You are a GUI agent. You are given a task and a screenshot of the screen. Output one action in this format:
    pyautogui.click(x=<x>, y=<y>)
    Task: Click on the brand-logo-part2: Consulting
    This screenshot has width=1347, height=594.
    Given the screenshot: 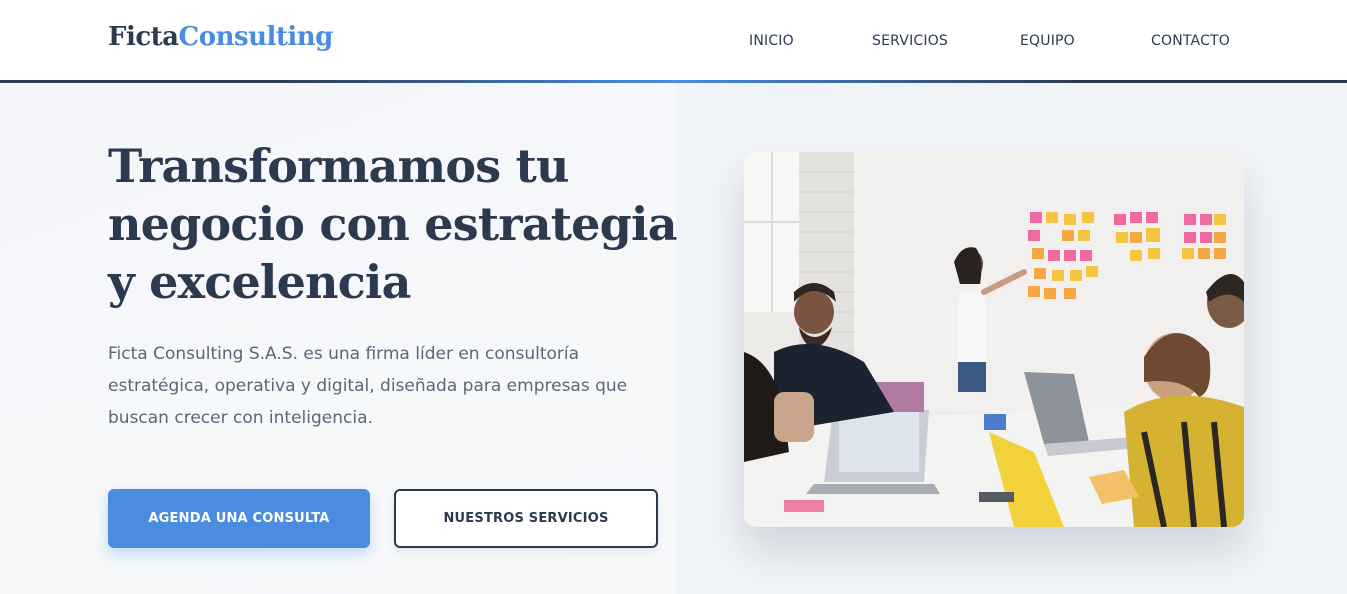 What is the action you would take?
    pyautogui.click(x=256, y=37)
    